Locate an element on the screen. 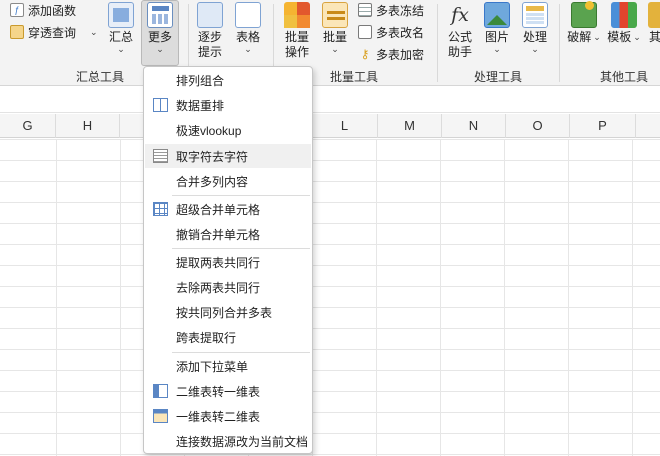  menu-item-label: 撤销合并单元格 is located at coordinates (218, 234).